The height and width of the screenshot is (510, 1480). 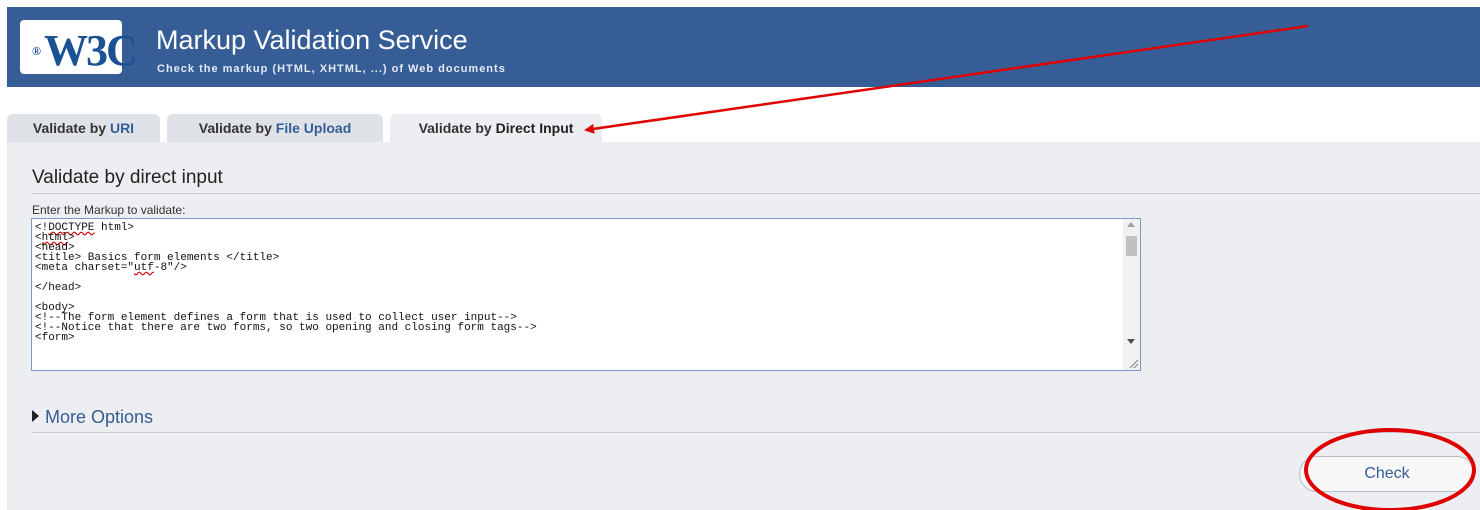 I want to click on scroll-up-arrow-icon, so click(x=1131, y=224).